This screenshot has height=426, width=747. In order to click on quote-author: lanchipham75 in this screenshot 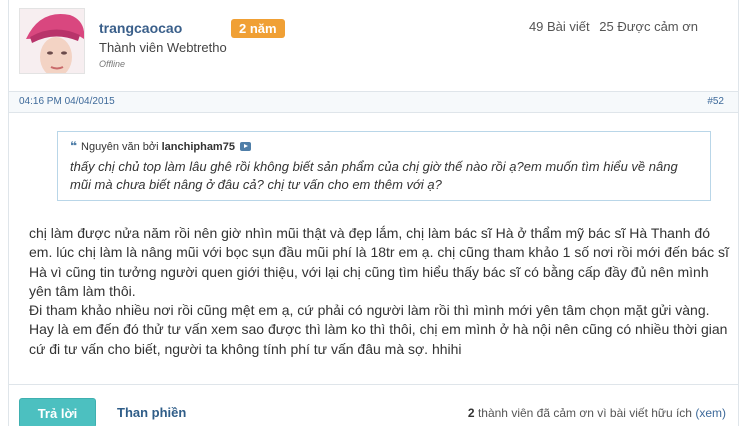, I will do `click(198, 147)`.